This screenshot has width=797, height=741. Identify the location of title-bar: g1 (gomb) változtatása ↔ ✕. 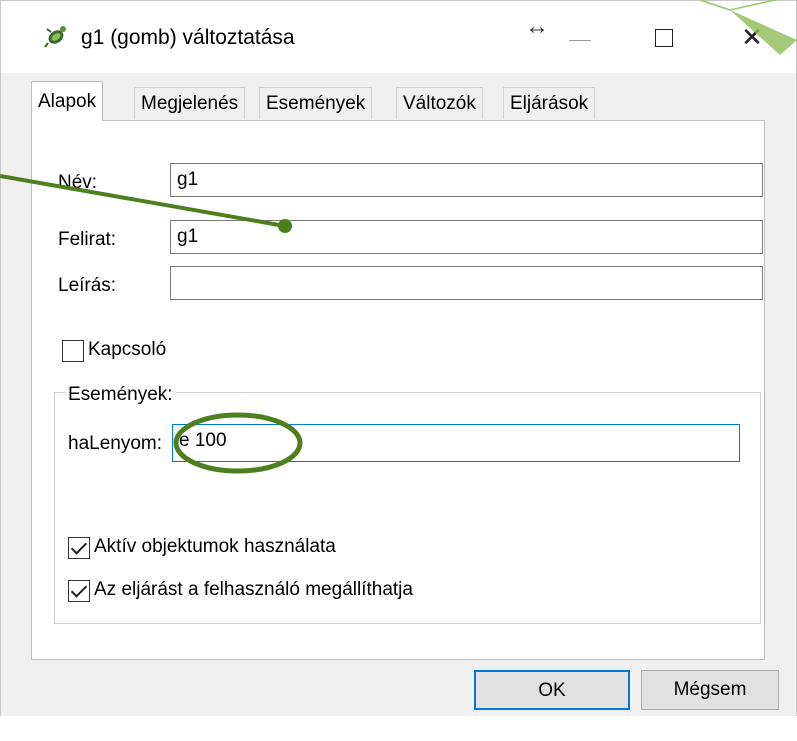
(398, 37).